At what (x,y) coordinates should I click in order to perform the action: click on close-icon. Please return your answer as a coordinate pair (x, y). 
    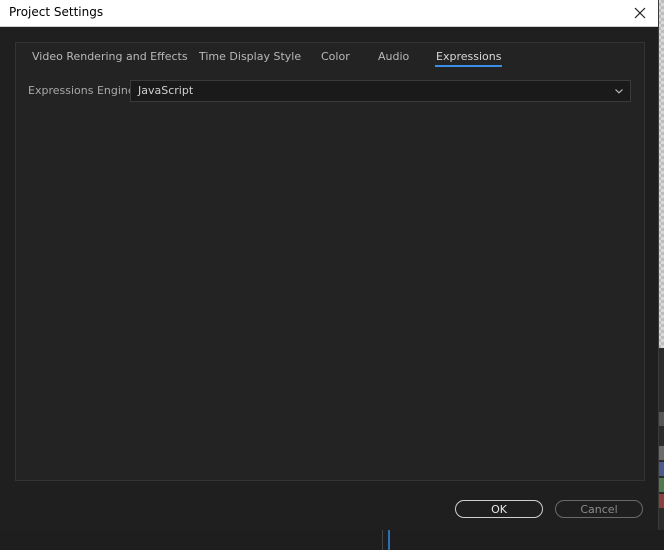
    Looking at the image, I should click on (640, 13).